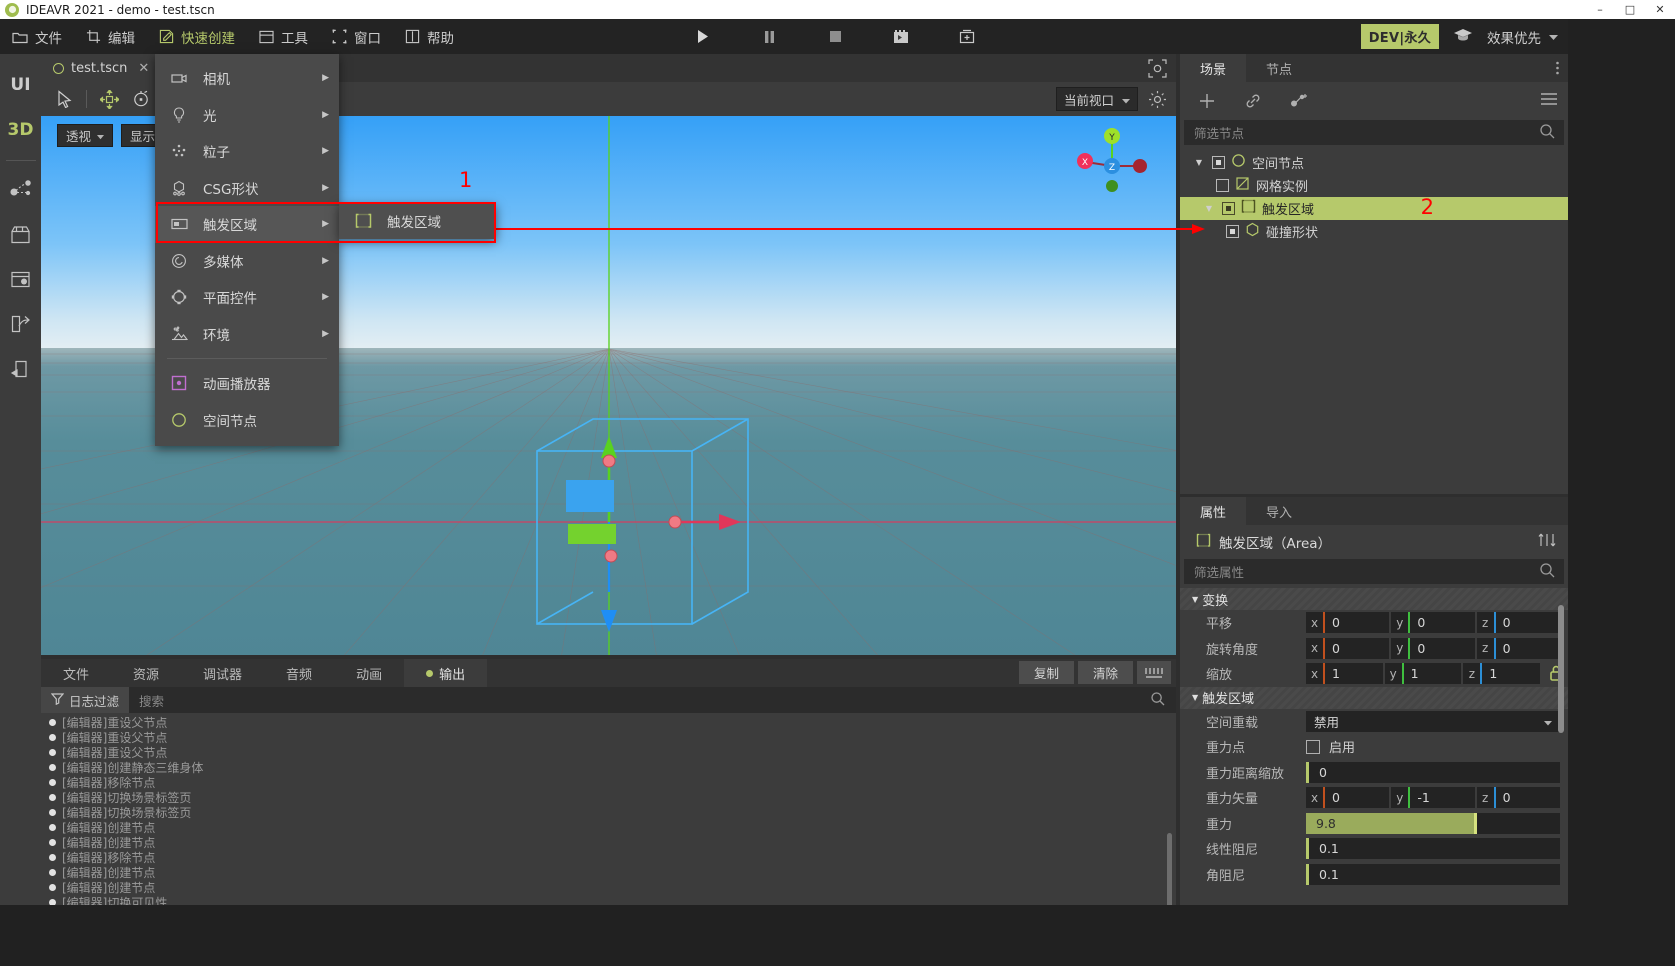 The height and width of the screenshot is (966, 1675). Describe the element at coordinates (222, 673) in the screenshot. I see `tab-debugger: 调试器` at that location.